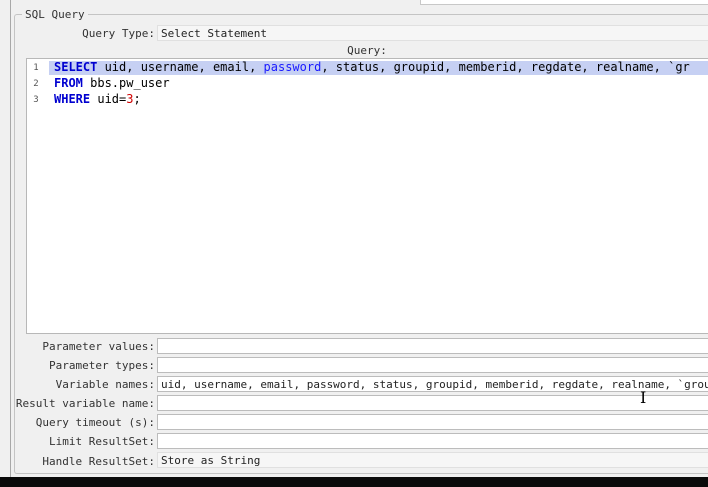  Describe the element at coordinates (105, 384) in the screenshot. I see `variable-names-label: Variable names:` at that location.